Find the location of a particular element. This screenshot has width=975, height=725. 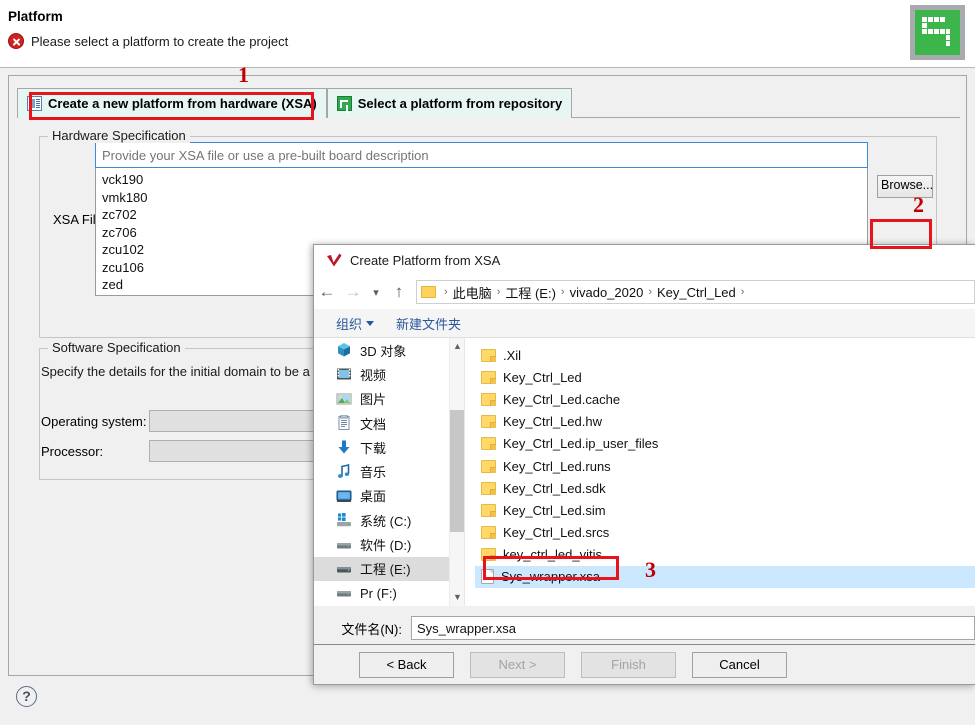

table-row: Key_Ctrl_Led.ip_user_files is located at coordinates (725, 444).